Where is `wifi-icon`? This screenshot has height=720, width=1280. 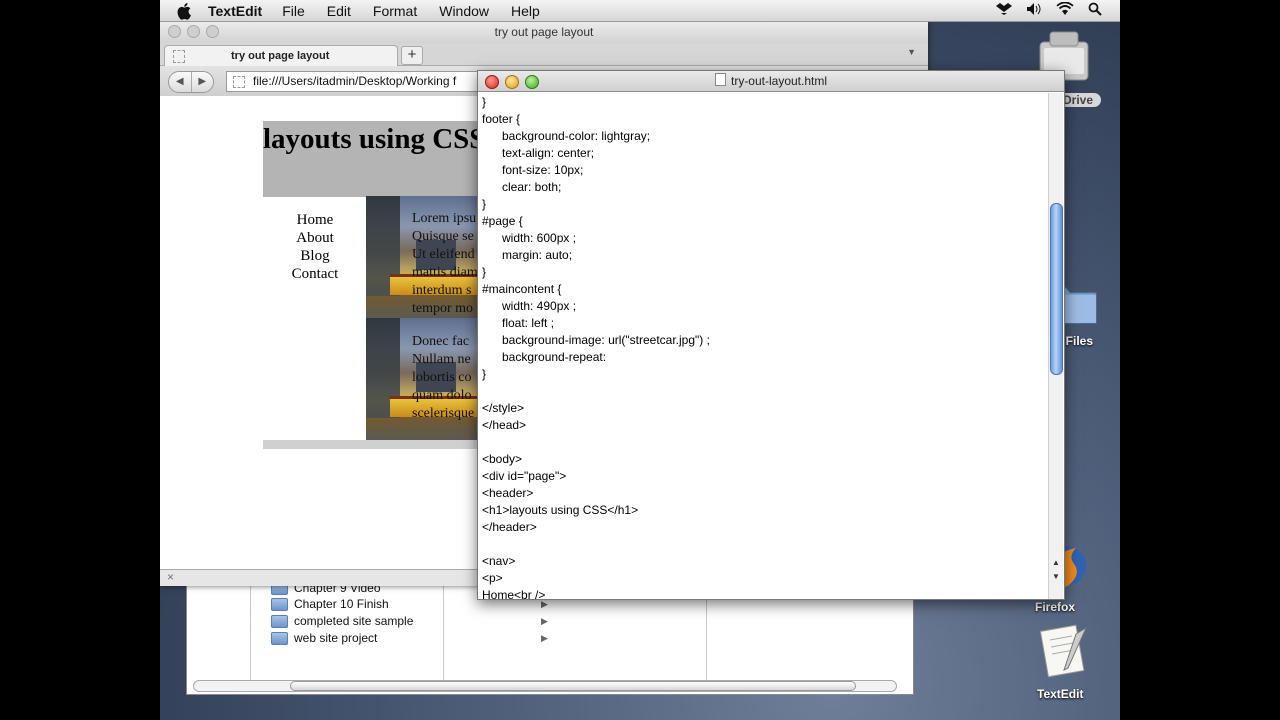
wifi-icon is located at coordinates (1065, 9).